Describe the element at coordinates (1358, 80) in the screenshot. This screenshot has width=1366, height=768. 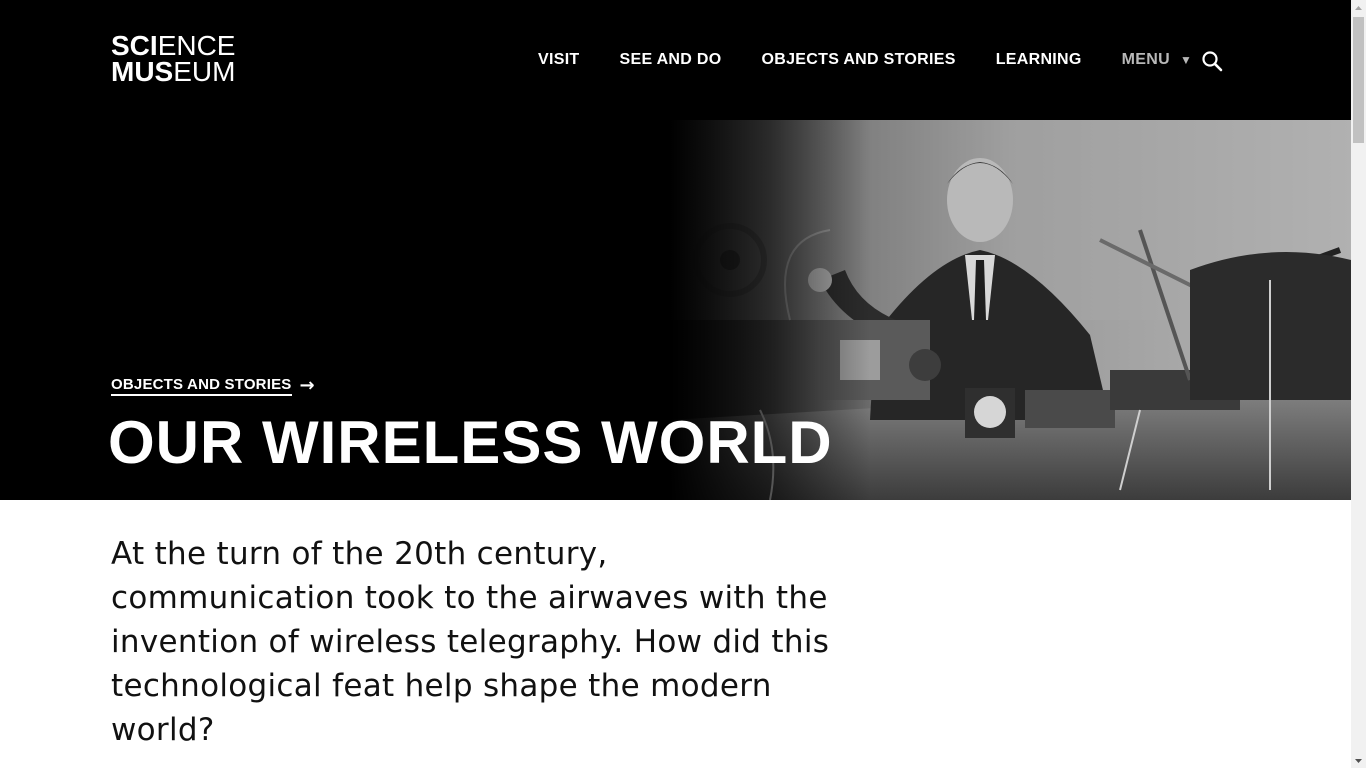
I see `scrollbar-thumb` at that location.